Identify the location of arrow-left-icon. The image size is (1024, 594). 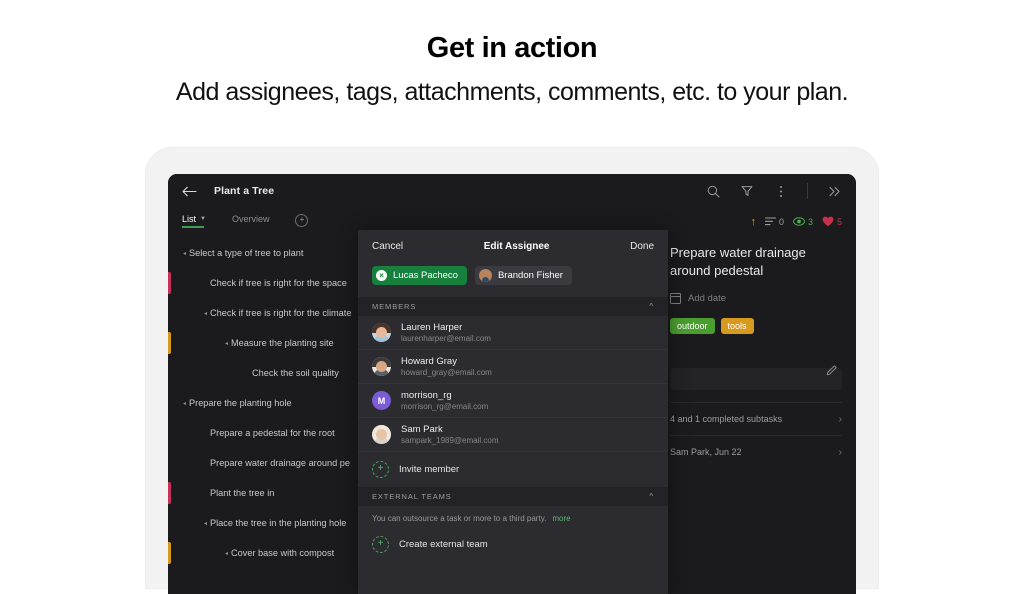
(189, 191).